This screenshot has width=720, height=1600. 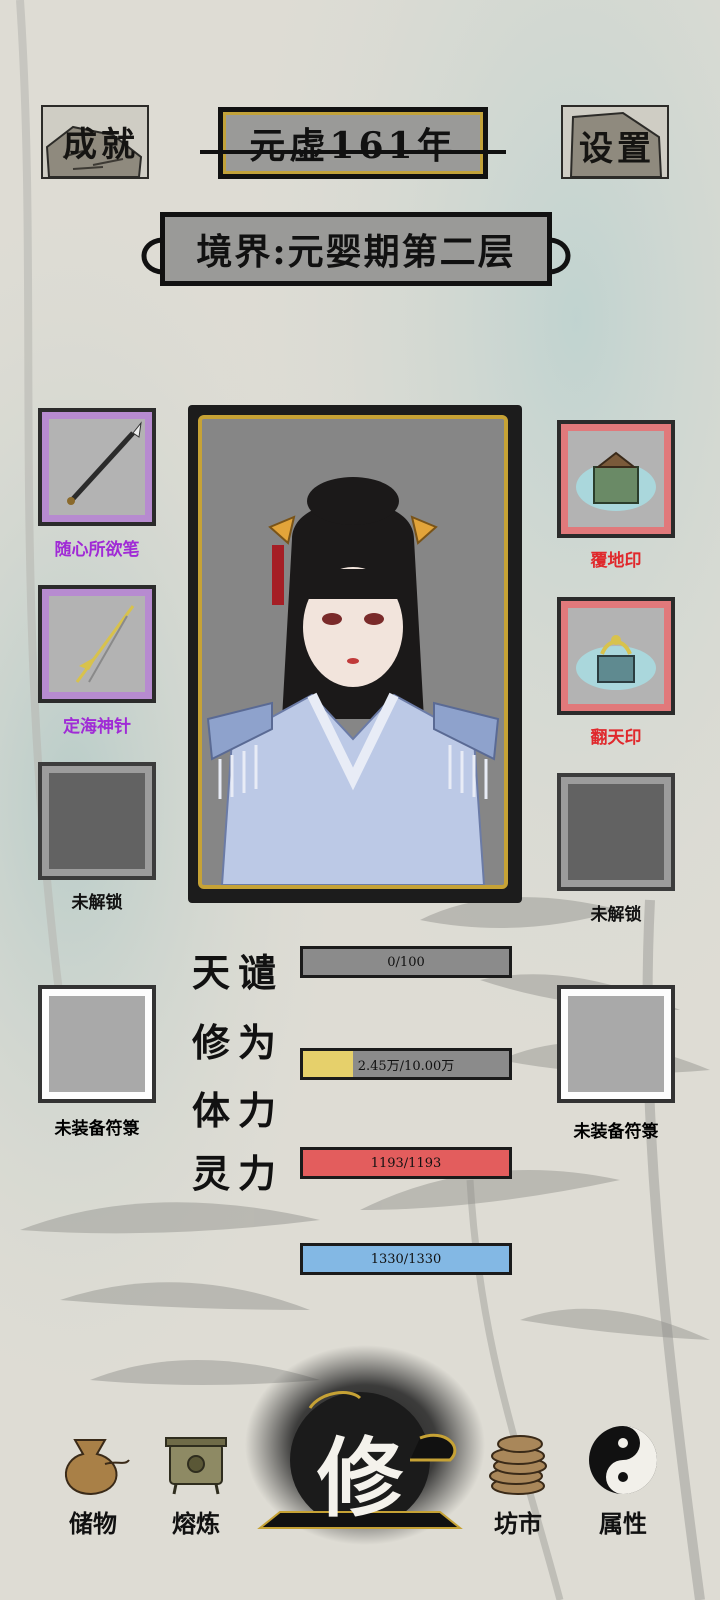 I want to click on locked-slot-right-label: 未解锁, so click(x=616, y=915).